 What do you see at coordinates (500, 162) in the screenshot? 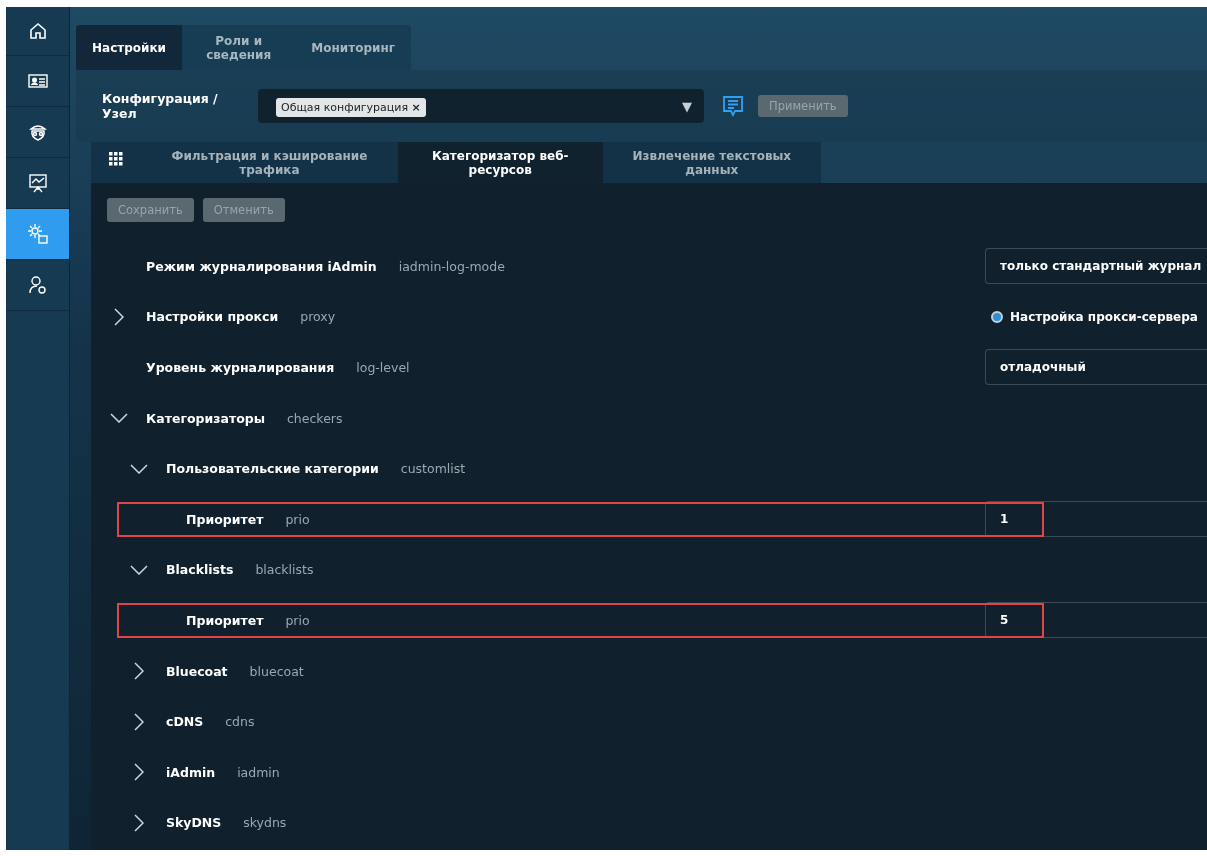
I see `tab: Категоризатор веб-ресурсов` at bounding box center [500, 162].